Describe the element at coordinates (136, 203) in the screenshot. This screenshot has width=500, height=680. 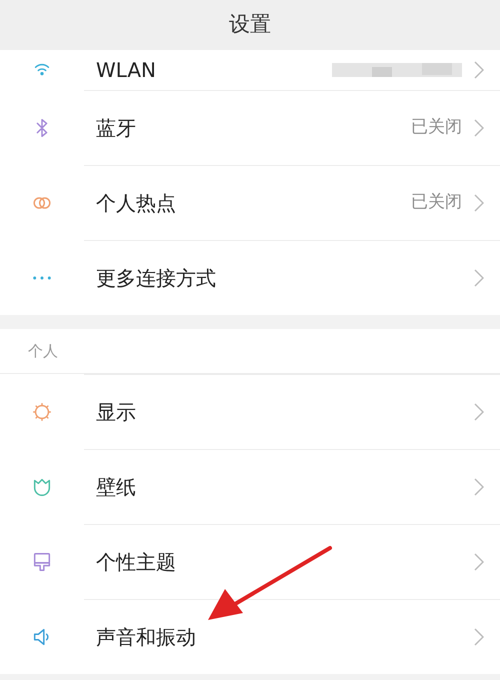
I see `row-label: 个人热点` at that location.